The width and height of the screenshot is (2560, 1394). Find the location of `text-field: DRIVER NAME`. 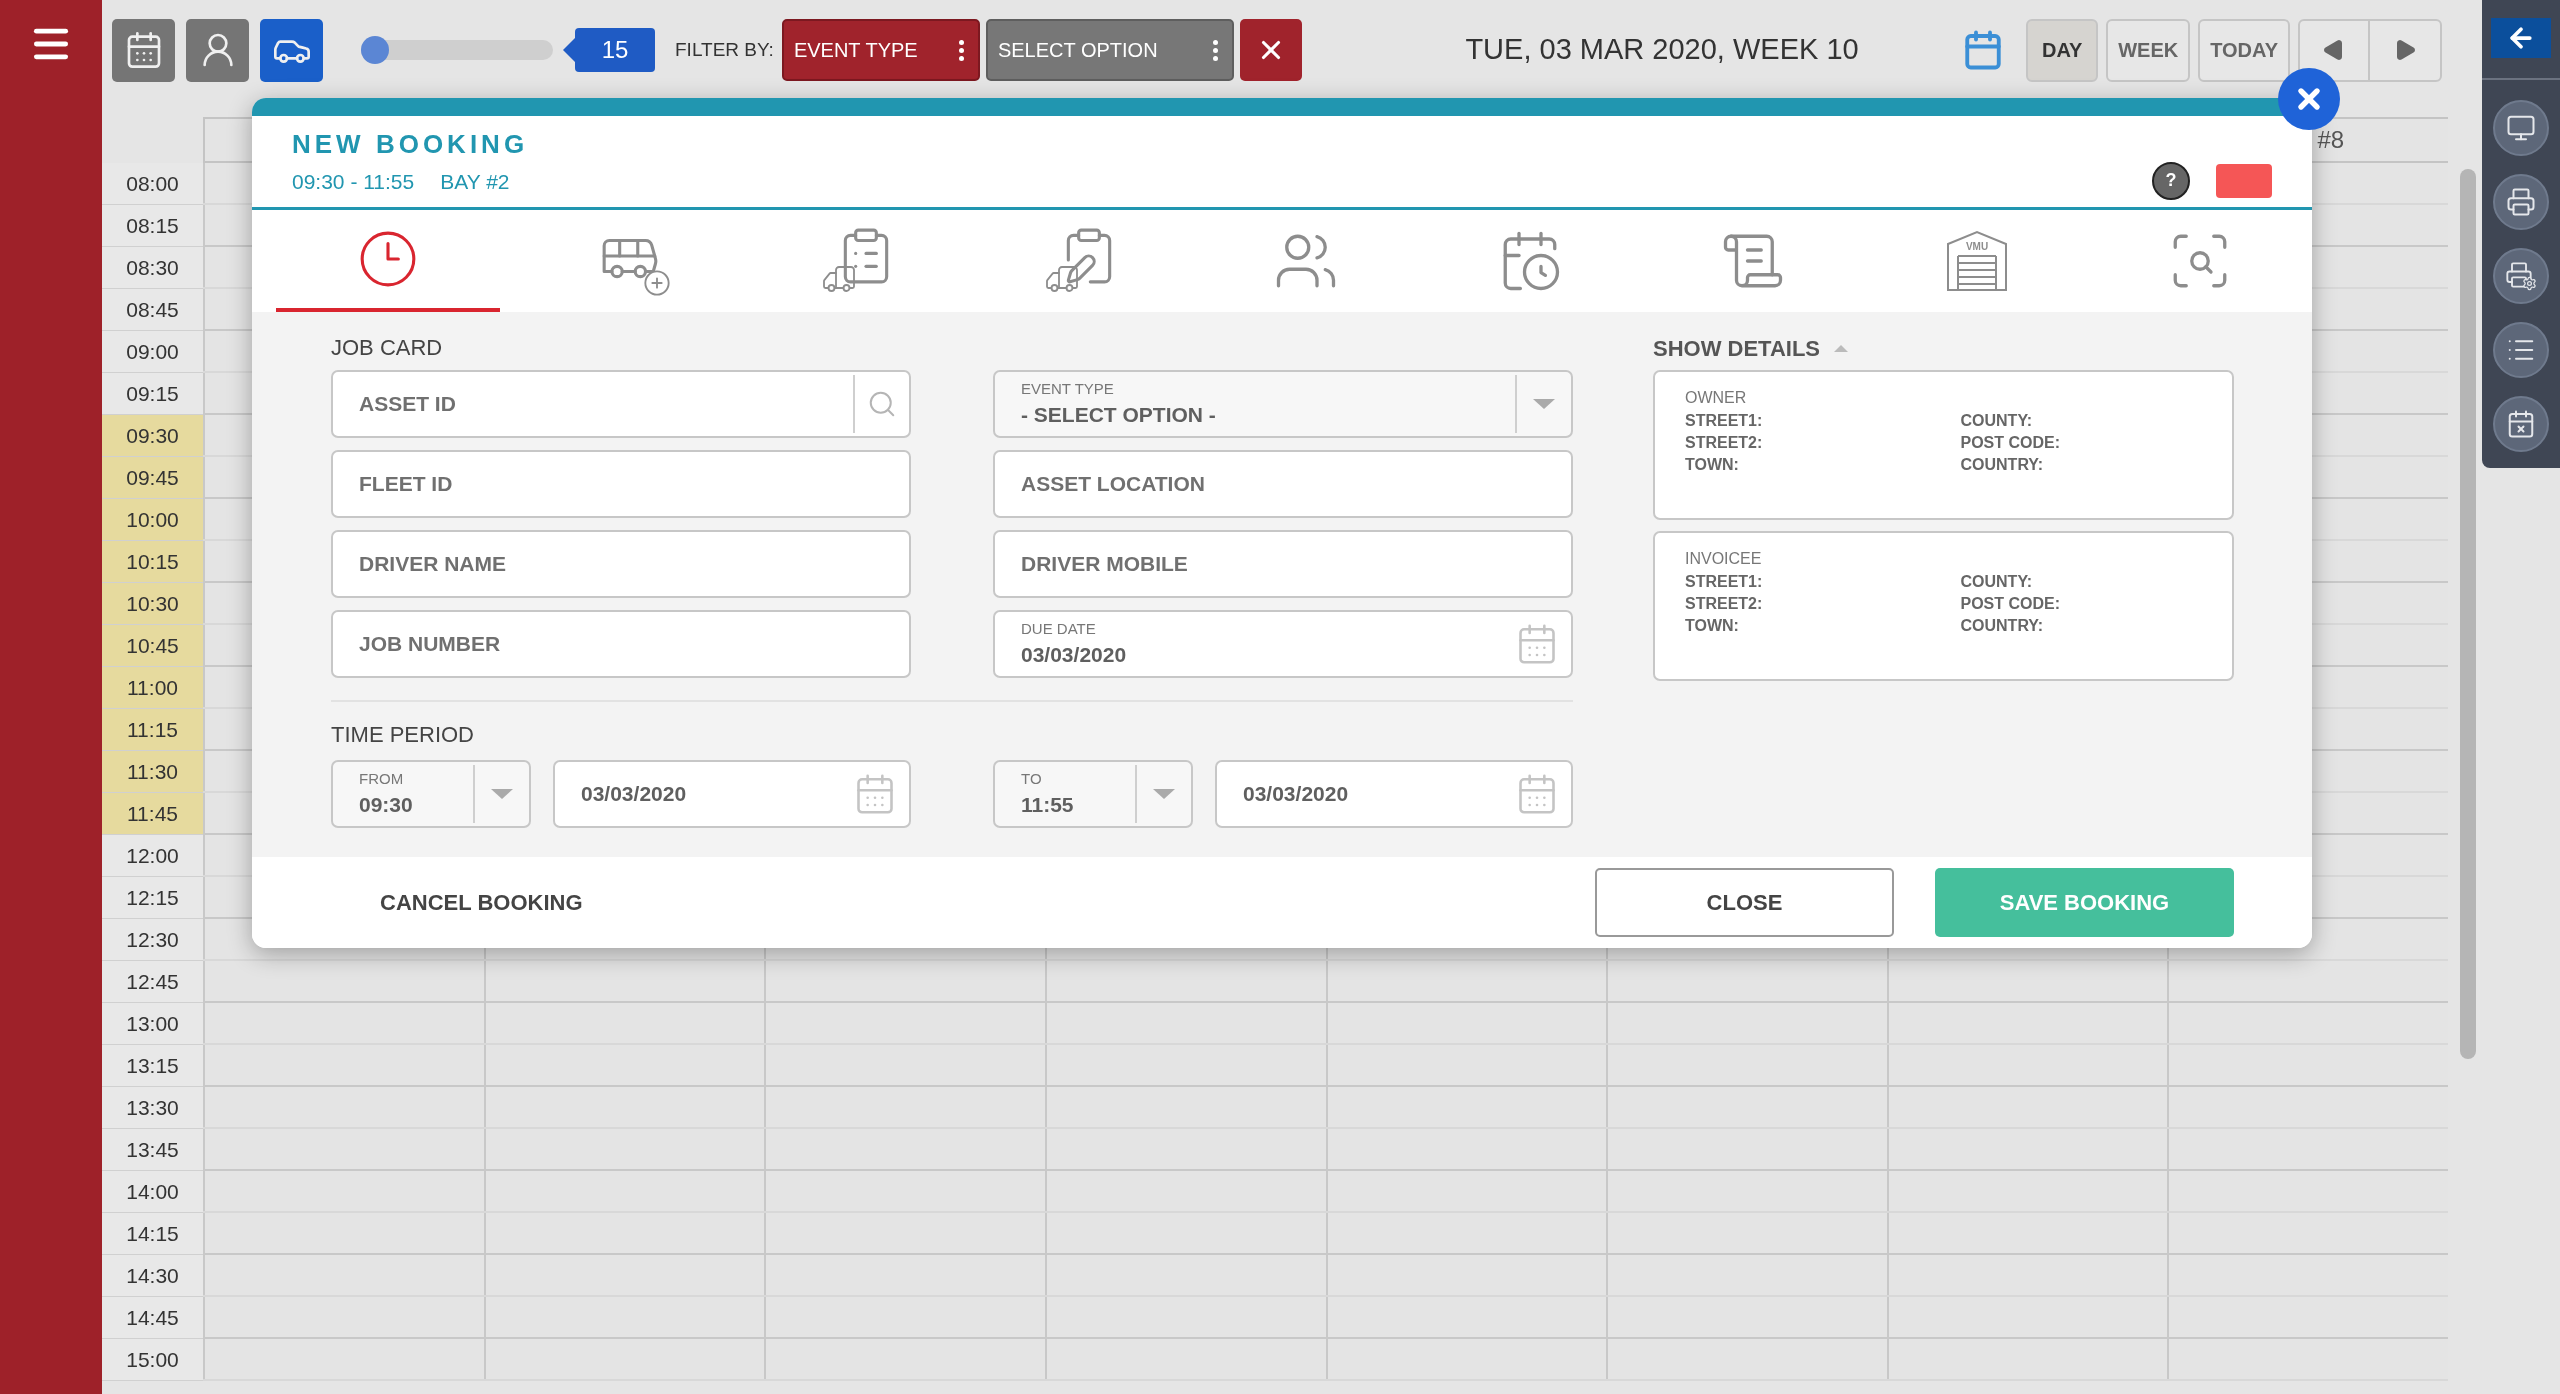

text-field: DRIVER NAME is located at coordinates (621, 564).